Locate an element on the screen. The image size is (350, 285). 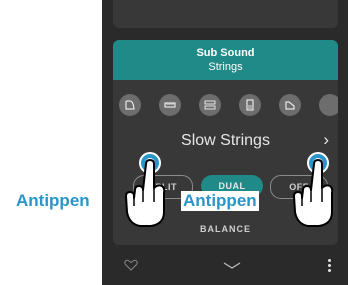
organ-icon is located at coordinates (210, 105).